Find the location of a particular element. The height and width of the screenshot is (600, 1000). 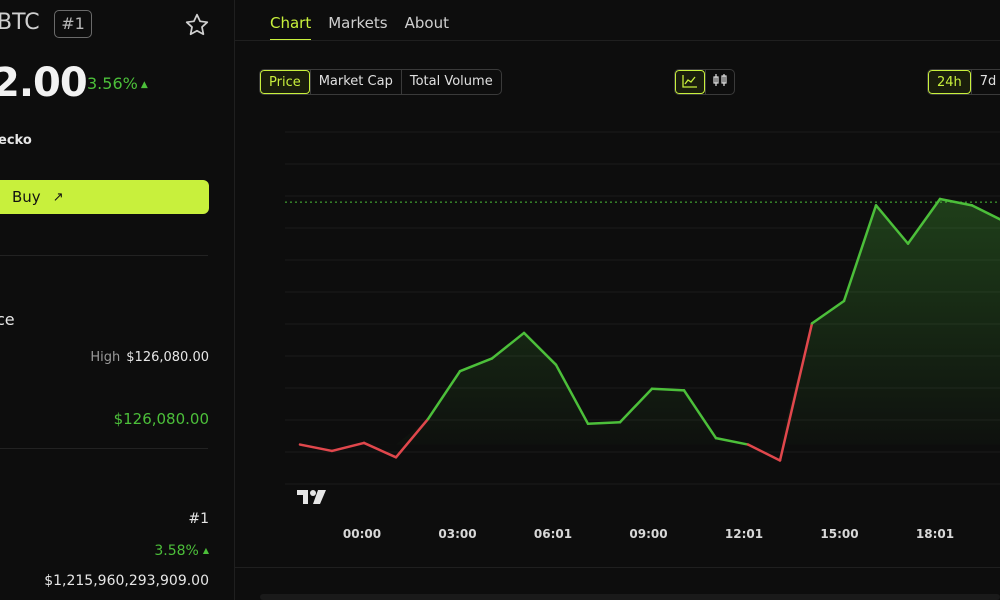

section-label: ce is located at coordinates (7, 319).